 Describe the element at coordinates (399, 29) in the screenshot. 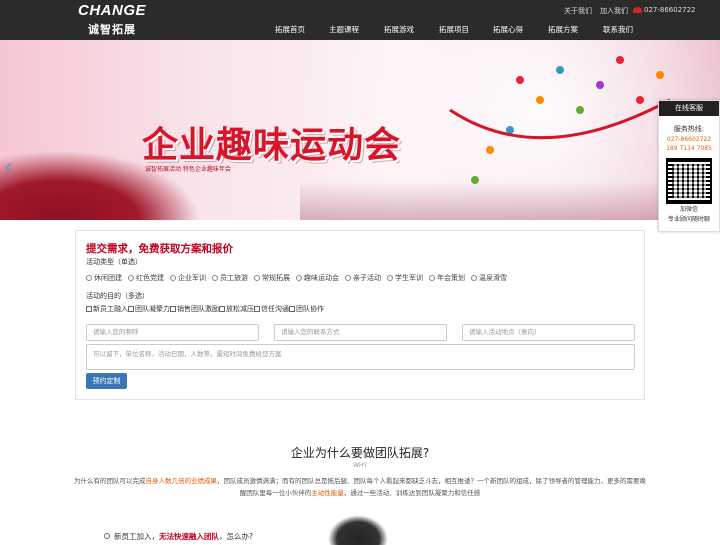

I see `nav-games: 拓展游戏` at that location.